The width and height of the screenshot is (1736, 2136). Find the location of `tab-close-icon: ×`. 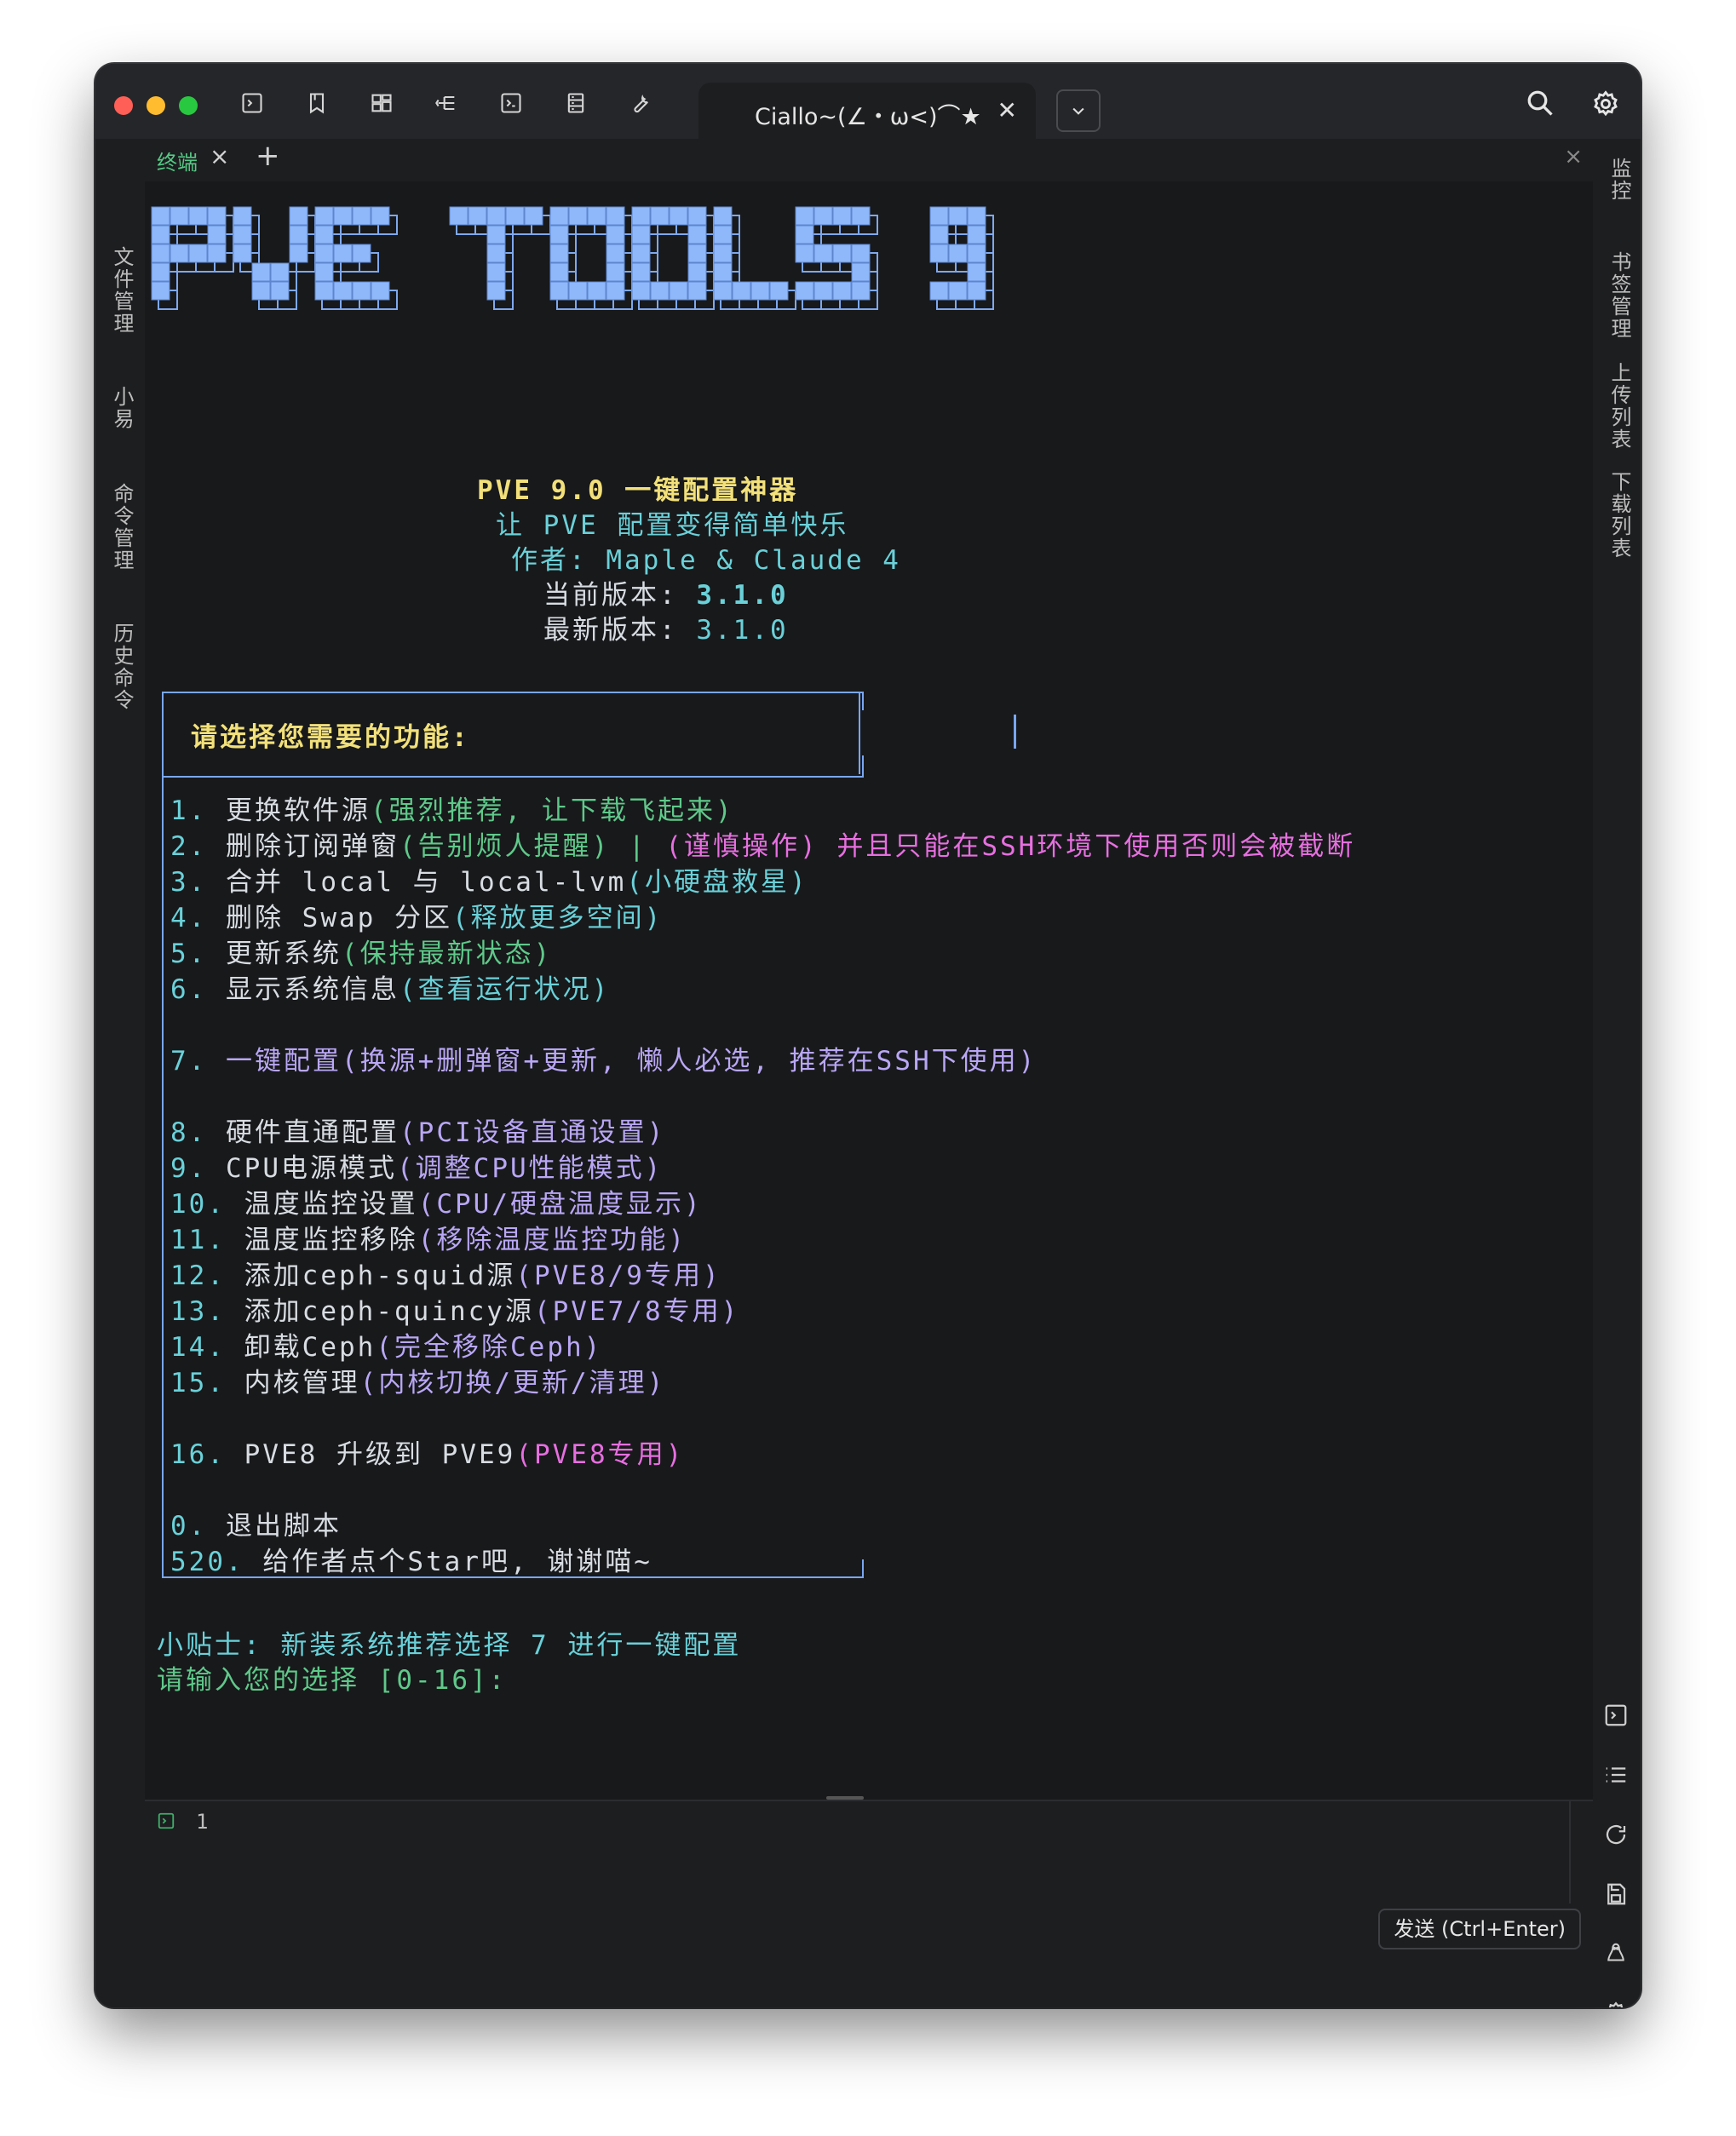

tab-close-icon: × is located at coordinates (219, 156).